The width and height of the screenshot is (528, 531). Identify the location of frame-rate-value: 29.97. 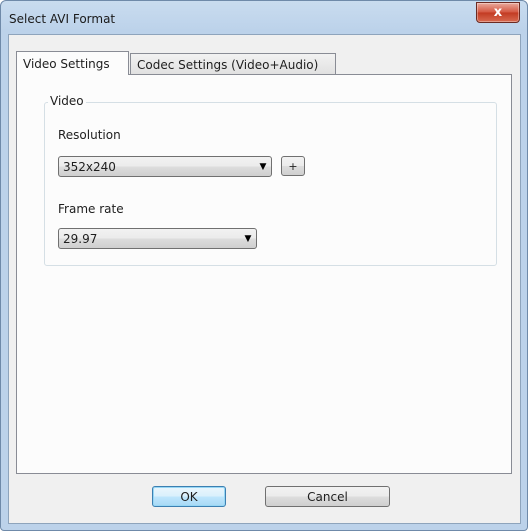
(80, 238).